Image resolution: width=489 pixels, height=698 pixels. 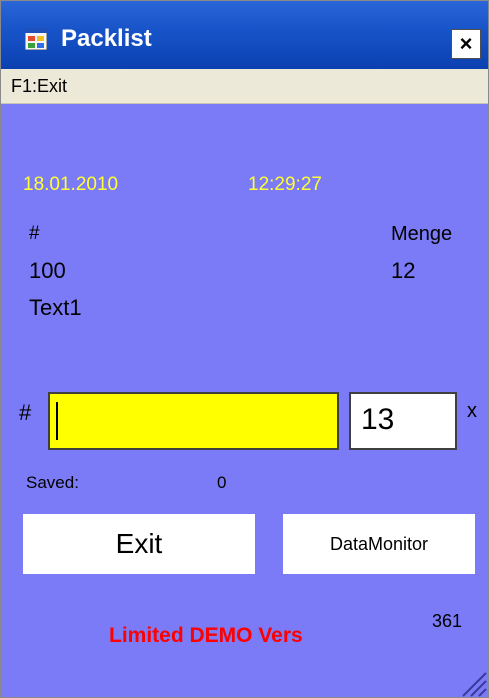 I want to click on menu-item-exit: F1:Exit, so click(x=39, y=86).